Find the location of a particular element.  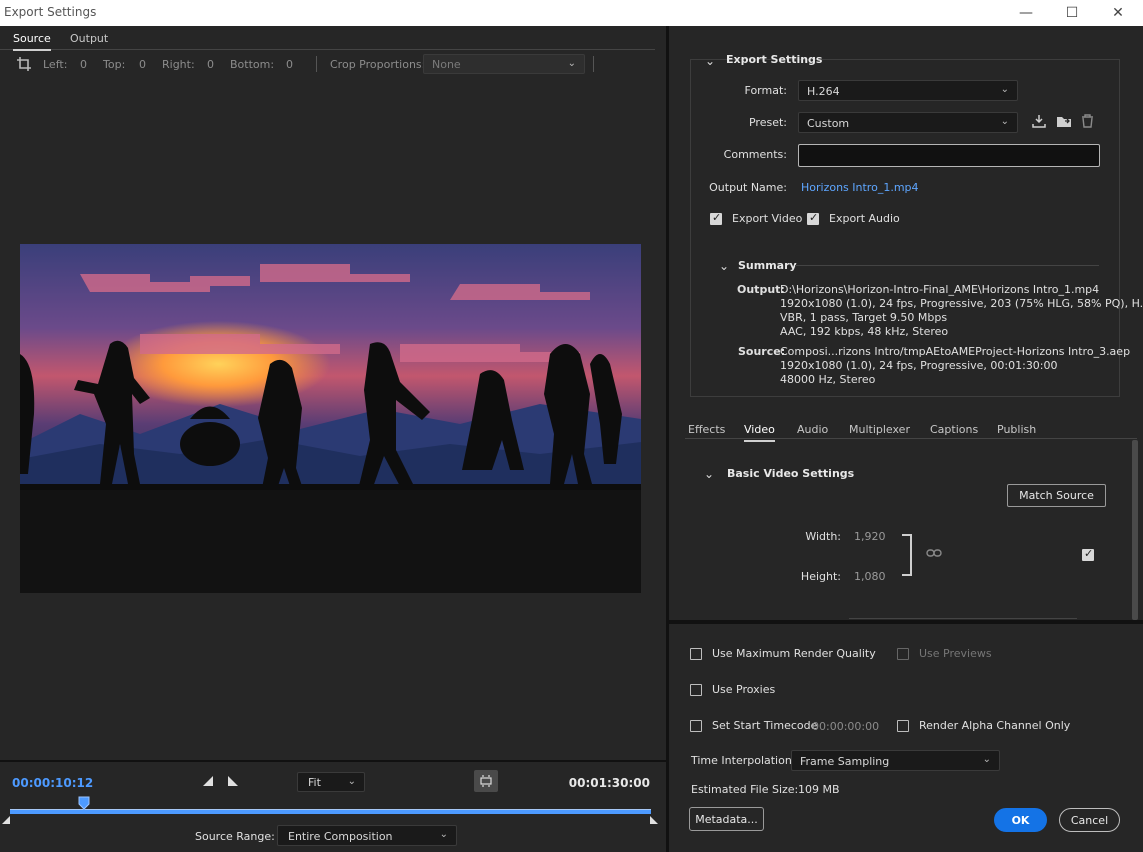

output-name-label: Output Name: is located at coordinates (748, 187).